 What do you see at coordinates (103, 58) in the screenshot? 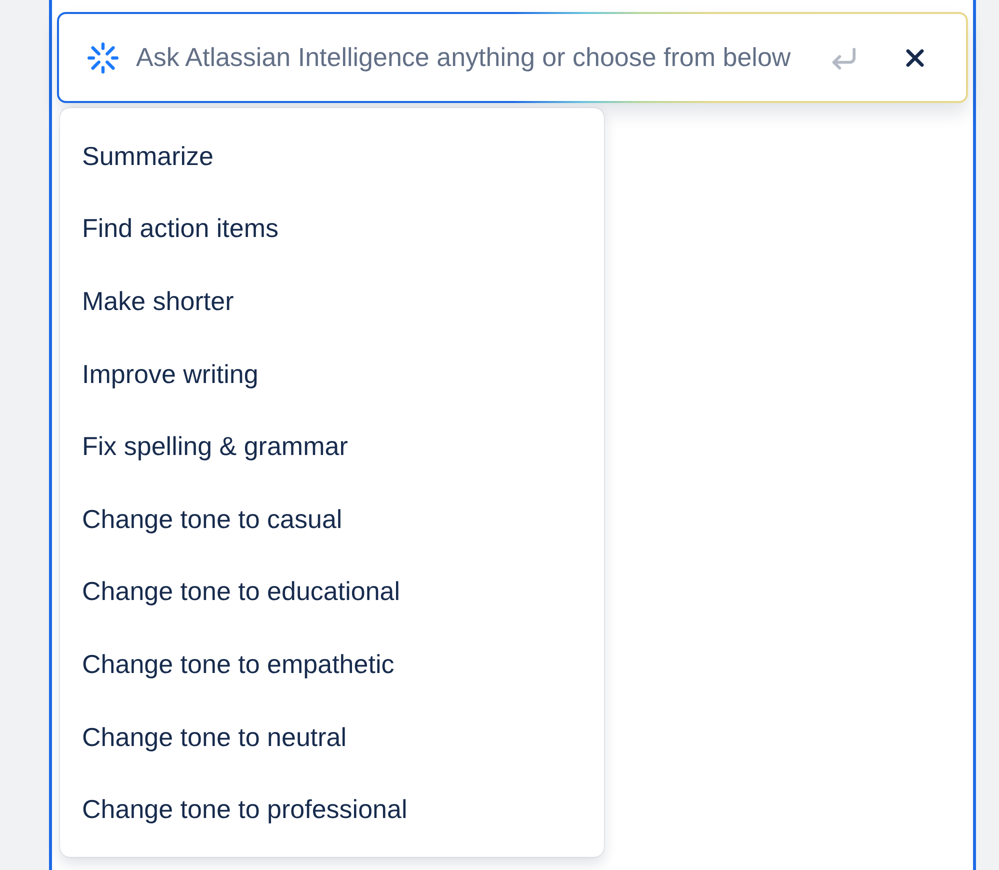
I see `sparkle-icon` at bounding box center [103, 58].